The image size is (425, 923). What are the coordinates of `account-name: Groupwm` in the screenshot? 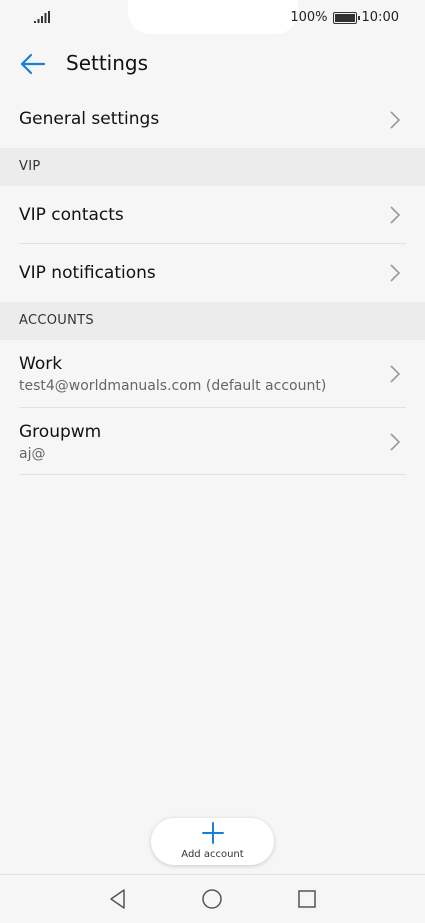 It's located at (60, 432).